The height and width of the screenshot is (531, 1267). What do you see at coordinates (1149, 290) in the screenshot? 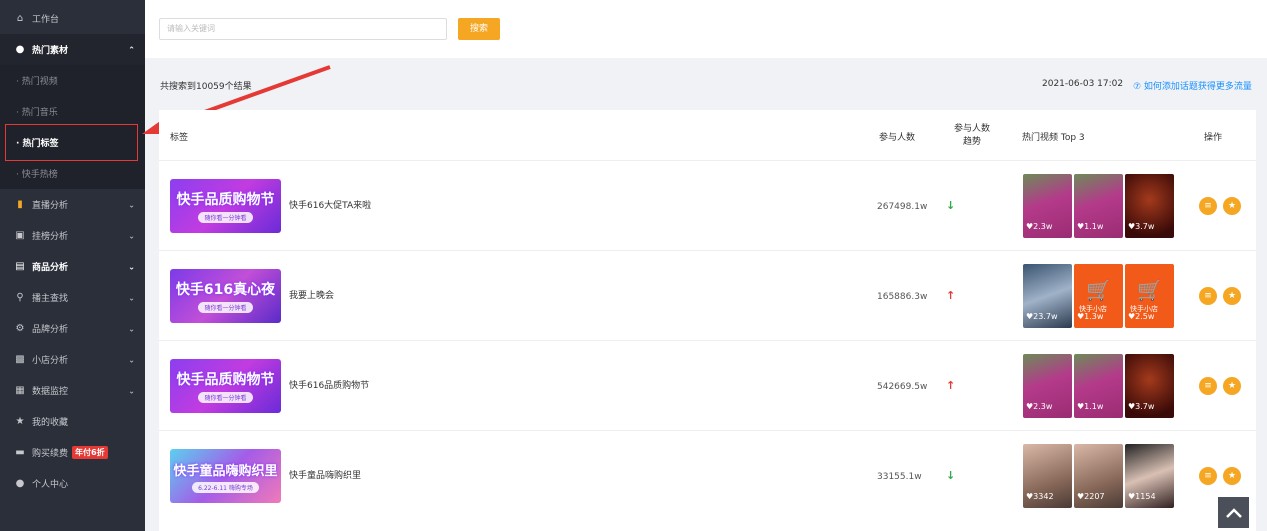
I see `cart-icon: 🛒` at bounding box center [1149, 290].